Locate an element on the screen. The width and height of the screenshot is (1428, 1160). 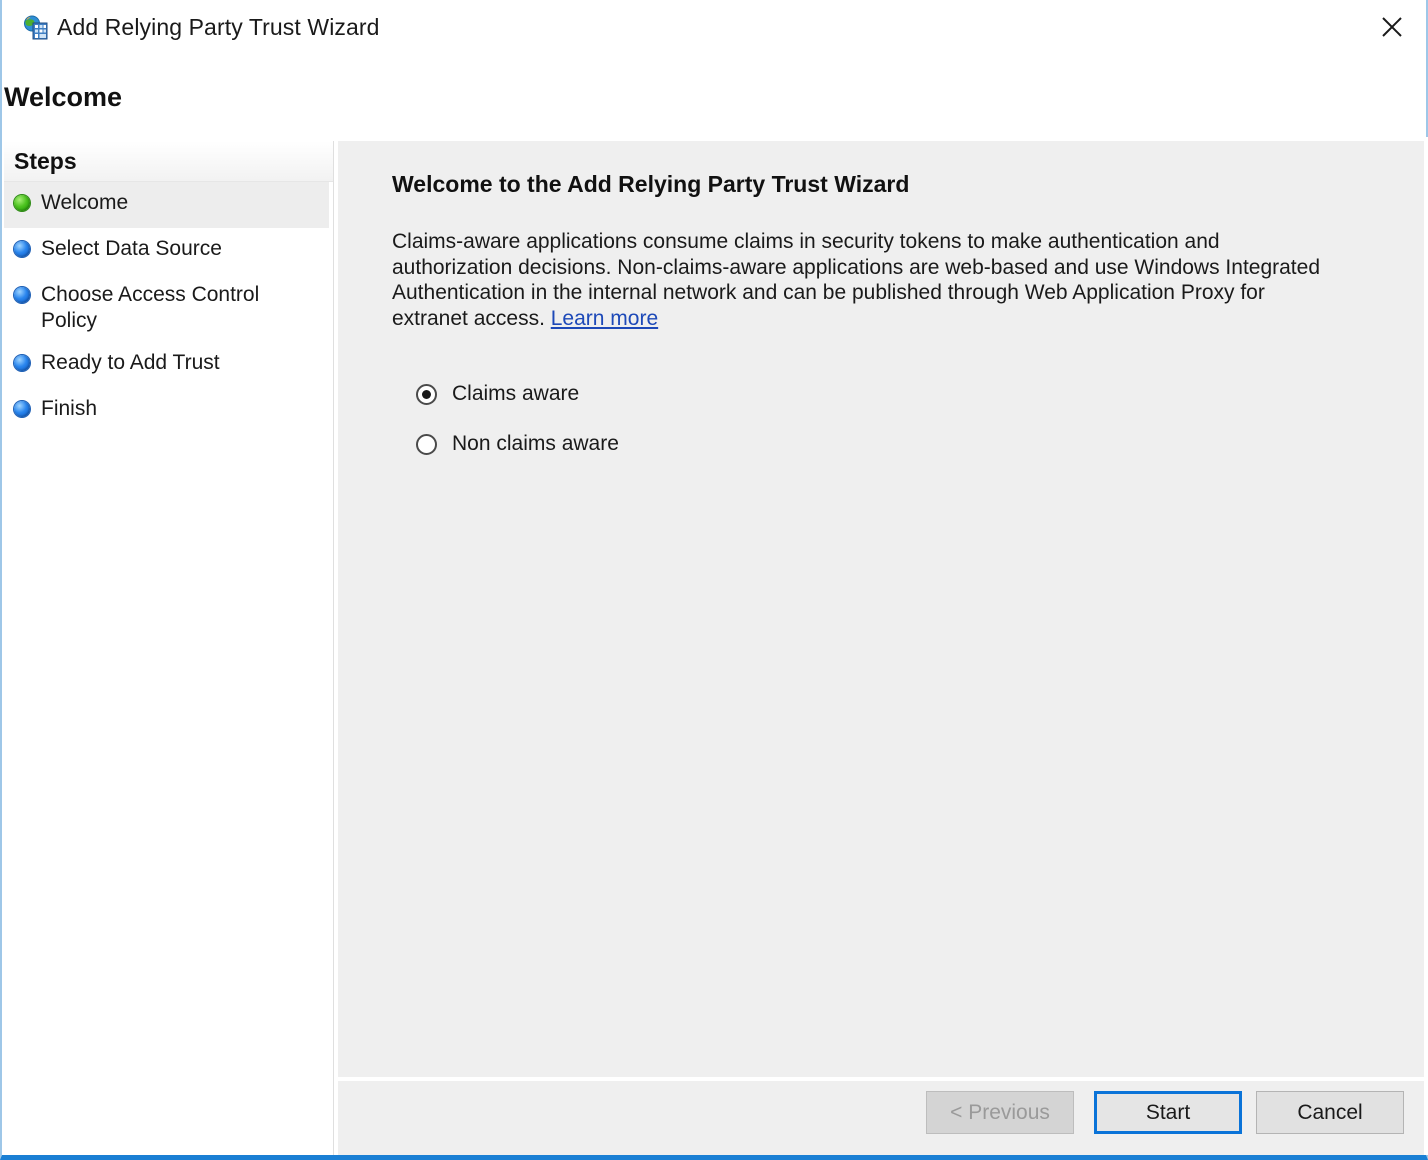
sidebar-item-finish: Finish is located at coordinates (166, 411).